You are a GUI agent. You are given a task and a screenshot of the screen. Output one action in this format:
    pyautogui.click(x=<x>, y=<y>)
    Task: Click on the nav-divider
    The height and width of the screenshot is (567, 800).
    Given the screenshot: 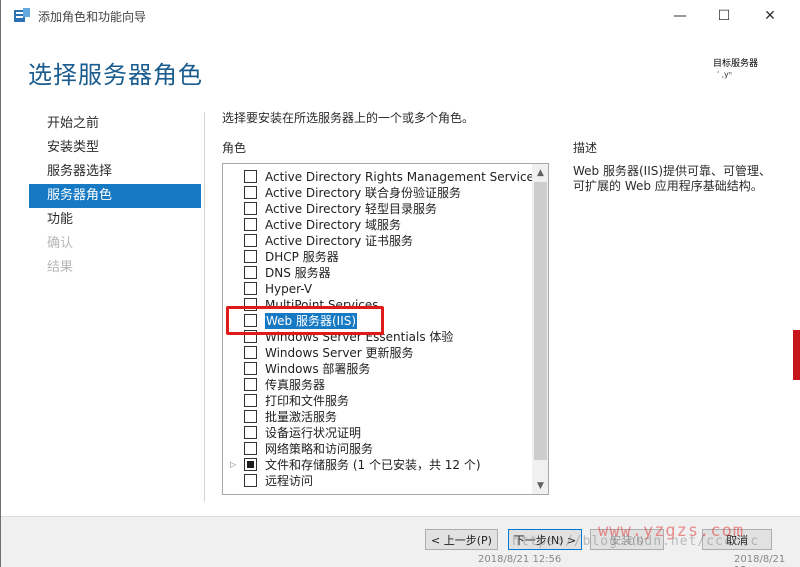 What is the action you would take?
    pyautogui.click(x=204, y=307)
    